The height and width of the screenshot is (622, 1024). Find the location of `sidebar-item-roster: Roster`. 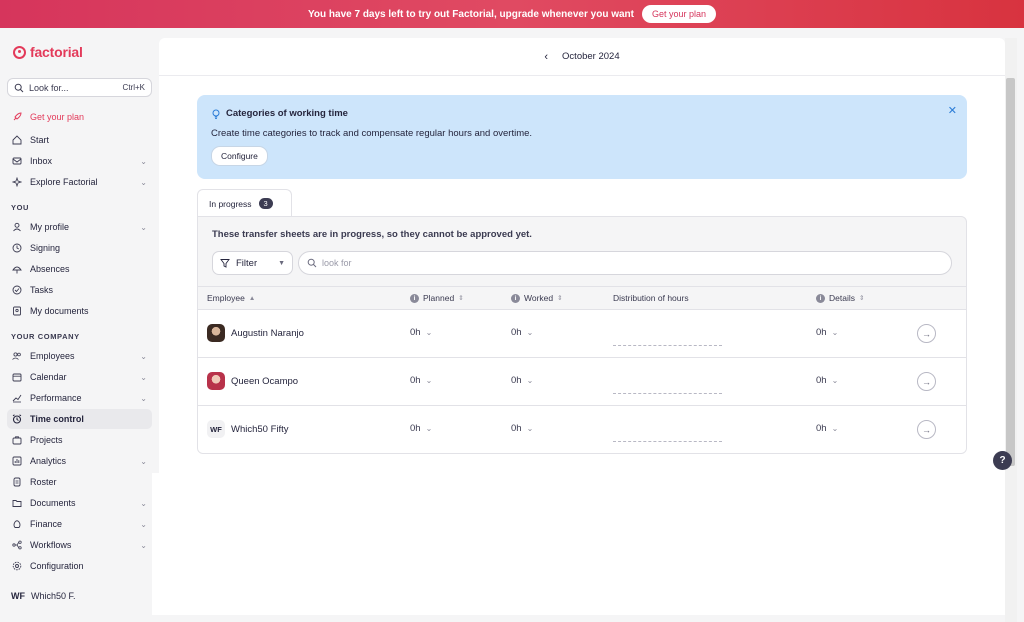

sidebar-item-roster: Roster is located at coordinates (79, 482).